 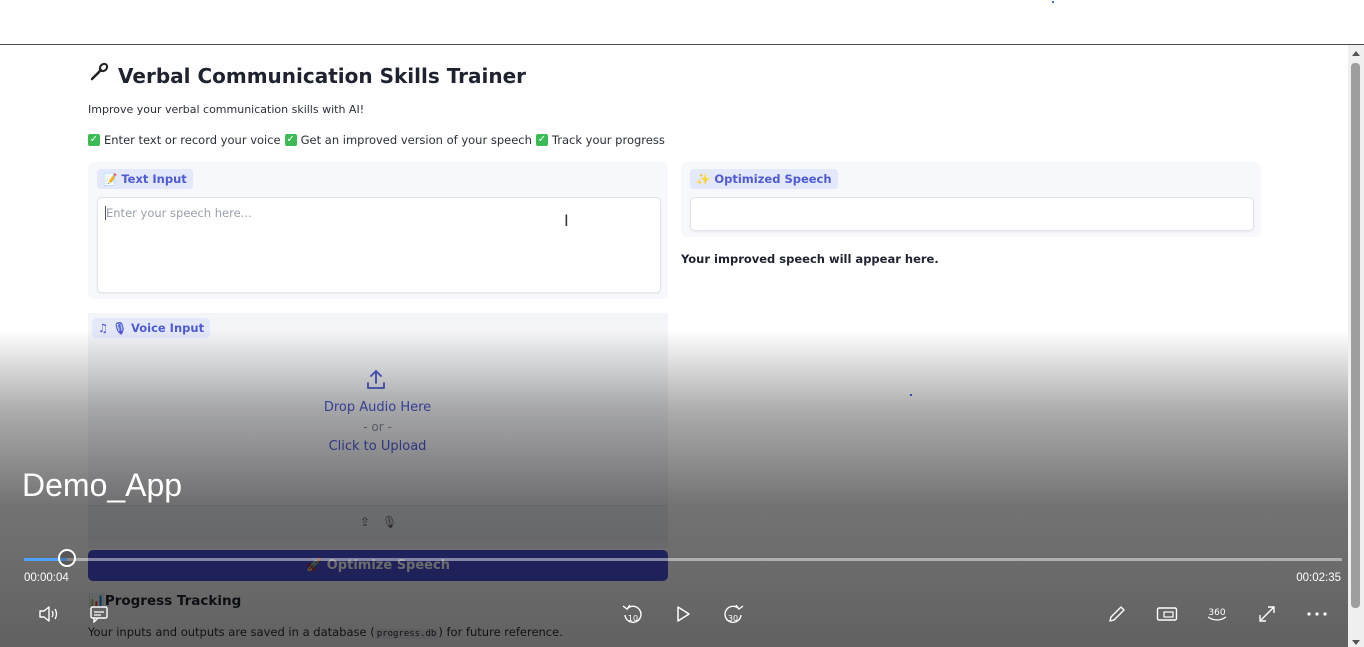 I want to click on rewind-seconds-label: 10, so click(x=633, y=618).